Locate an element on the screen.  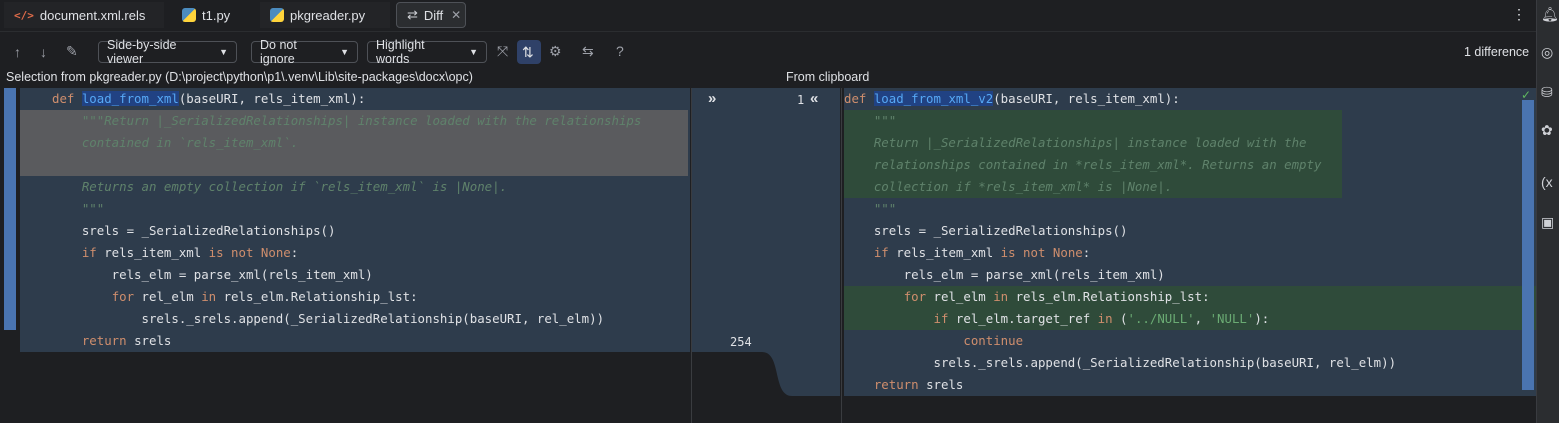
database-icon: ⛁ is located at coordinates (1547, 92).